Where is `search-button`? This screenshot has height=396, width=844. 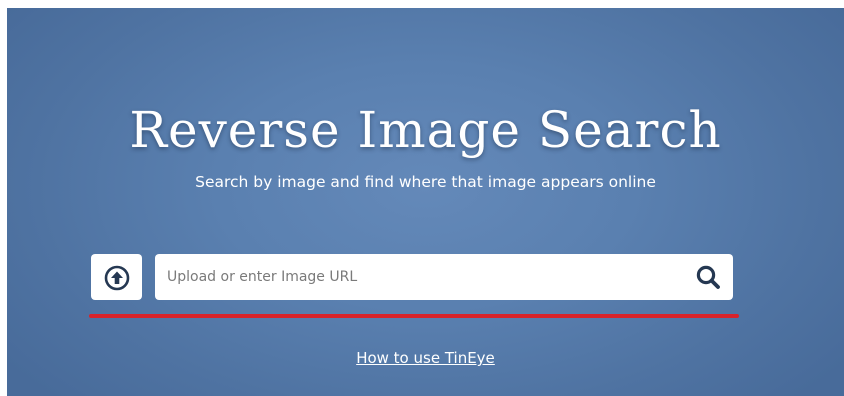
search-button is located at coordinates (708, 277).